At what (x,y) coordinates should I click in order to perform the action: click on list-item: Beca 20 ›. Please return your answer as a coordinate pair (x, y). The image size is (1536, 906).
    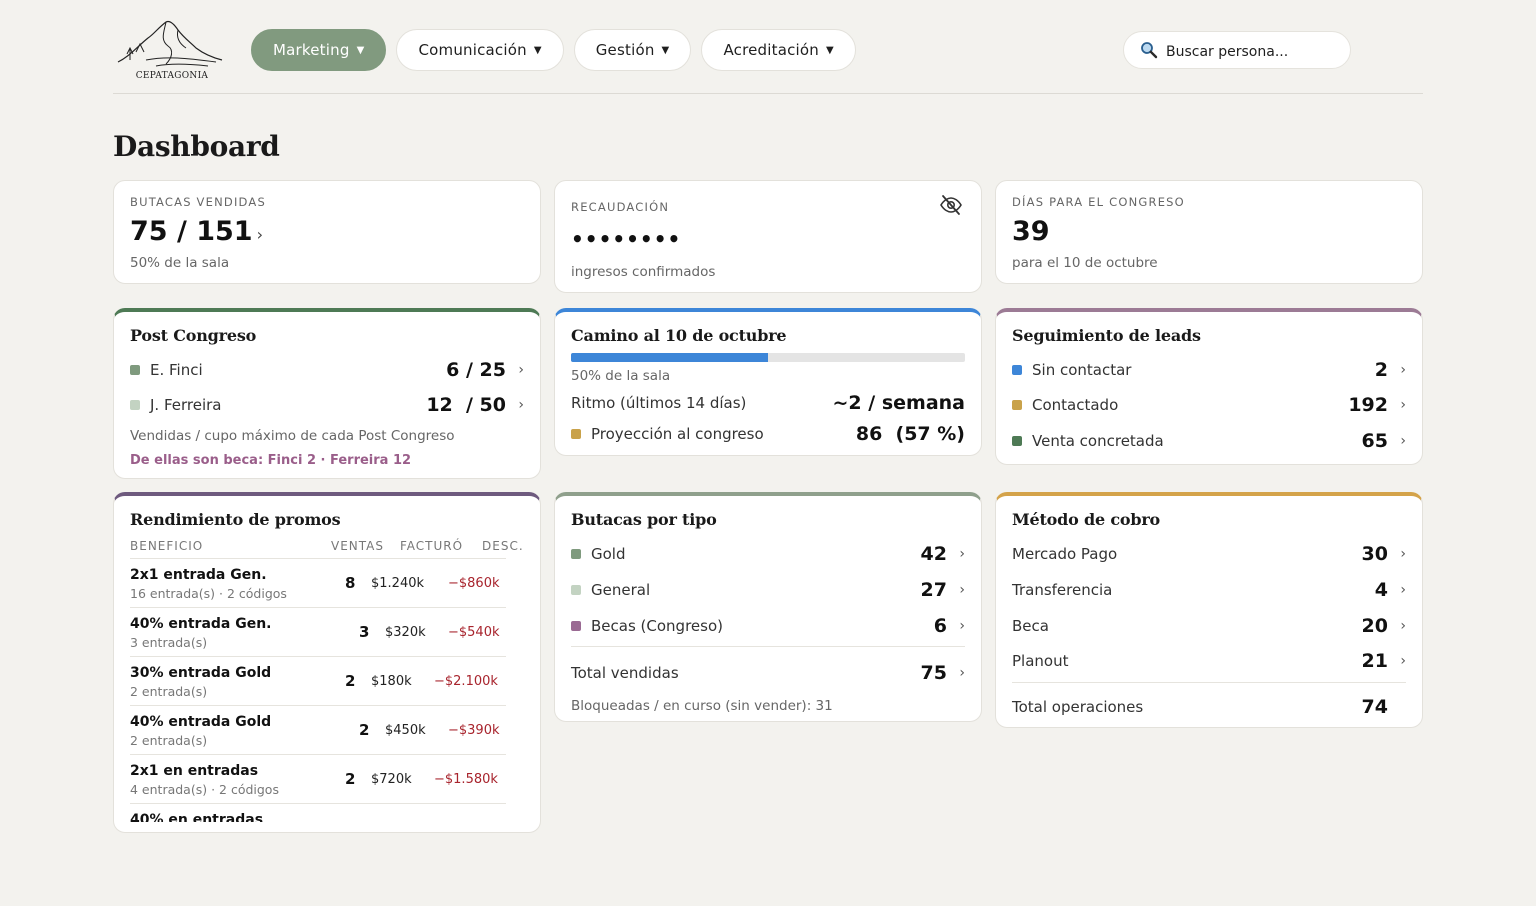
    Looking at the image, I should click on (1209, 626).